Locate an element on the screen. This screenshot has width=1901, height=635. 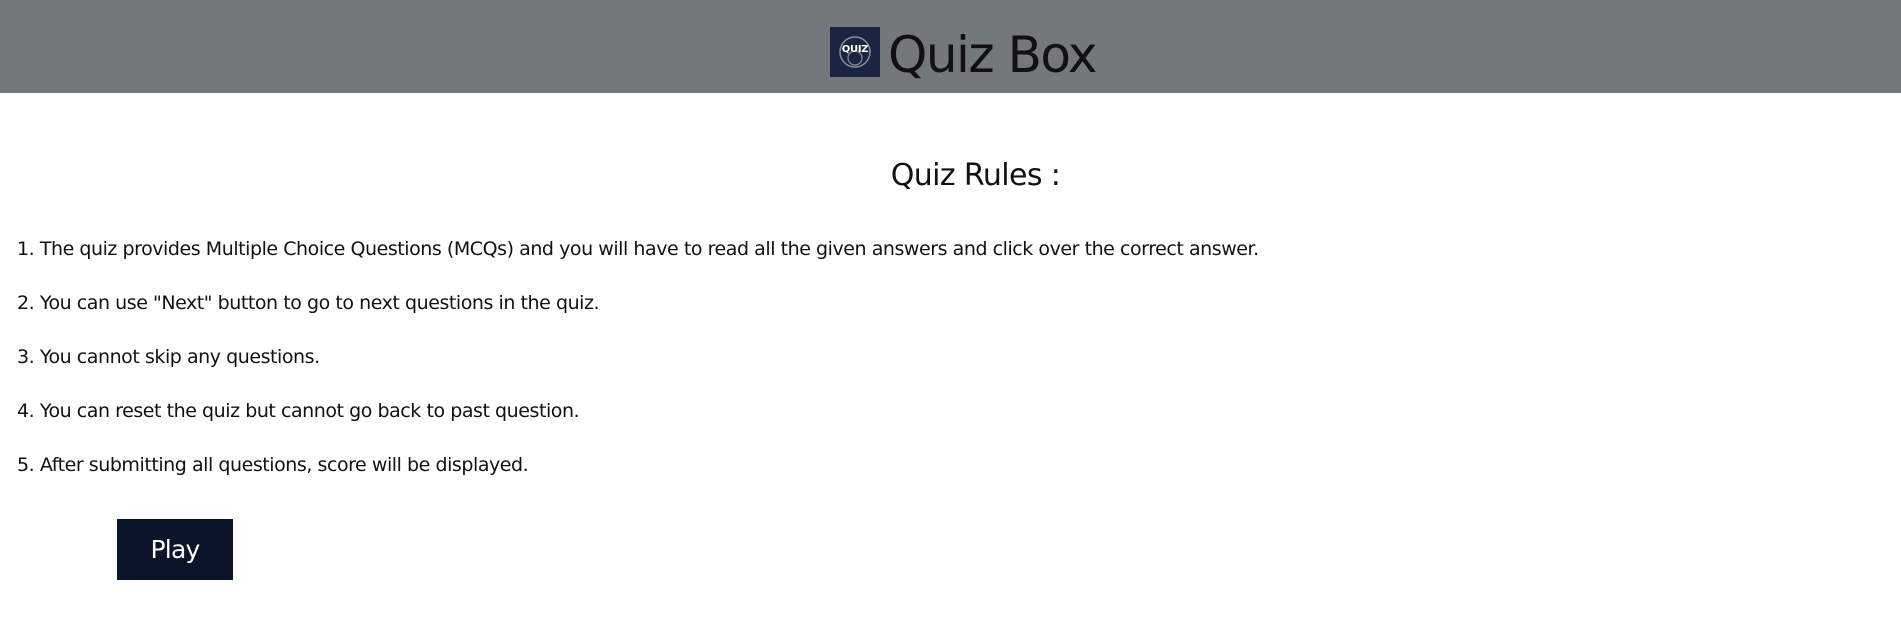
quiz-logo: QUIZ is located at coordinates (855, 52).